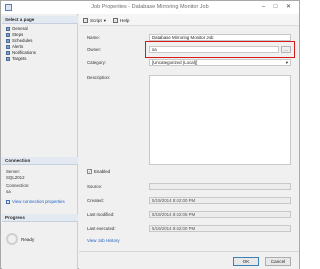 The width and height of the screenshot is (320, 269). I want to click on script-button: Script ▾, so click(94, 20).